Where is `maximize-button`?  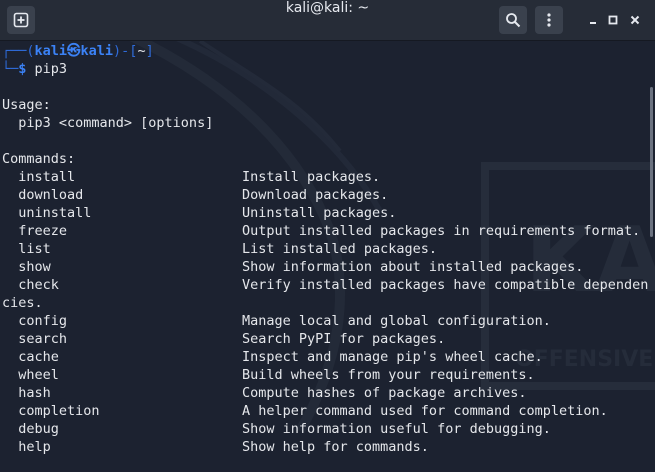
maximize-button is located at coordinates (613, 20).